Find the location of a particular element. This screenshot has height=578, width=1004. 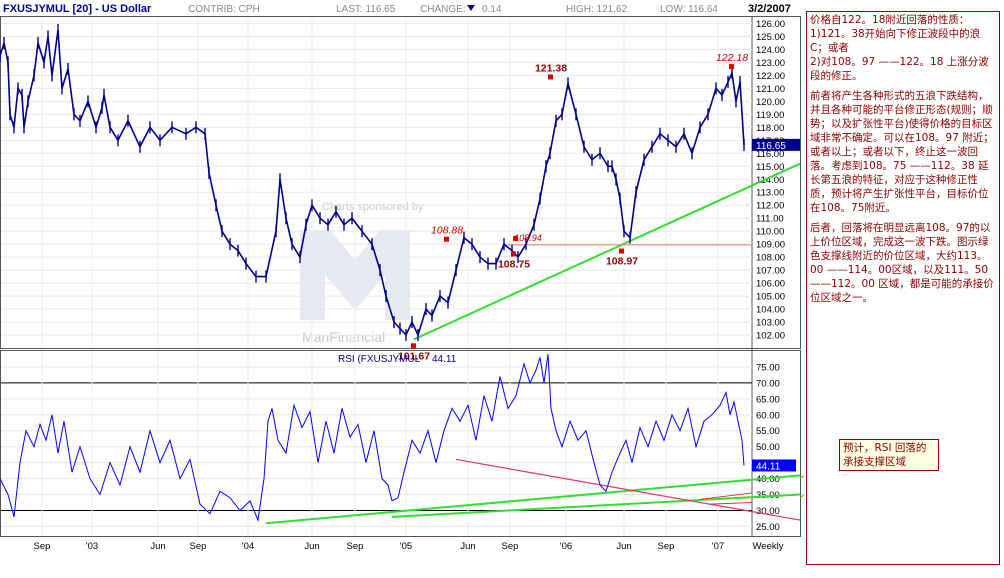

date-label: 3/2/2007 is located at coordinates (769, 9).